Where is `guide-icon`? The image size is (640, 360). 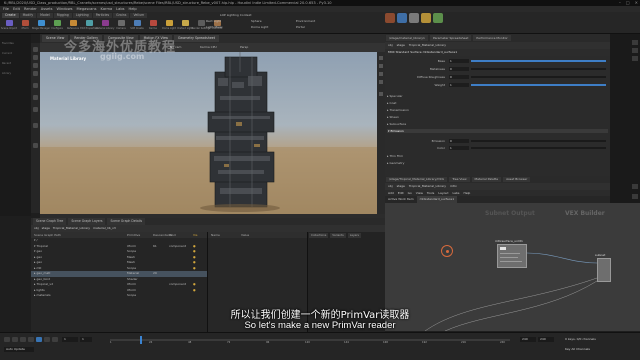 guide-icon is located at coordinates (381, 94).